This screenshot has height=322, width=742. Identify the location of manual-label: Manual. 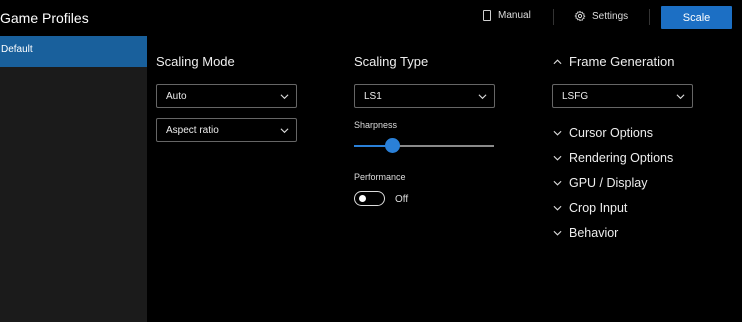
(514, 15).